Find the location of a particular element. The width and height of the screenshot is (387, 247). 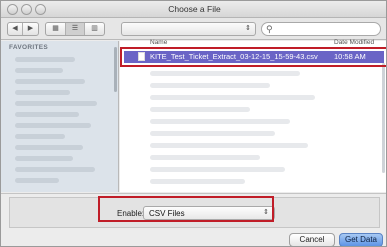

cancel-button: Cancel is located at coordinates (312, 239).